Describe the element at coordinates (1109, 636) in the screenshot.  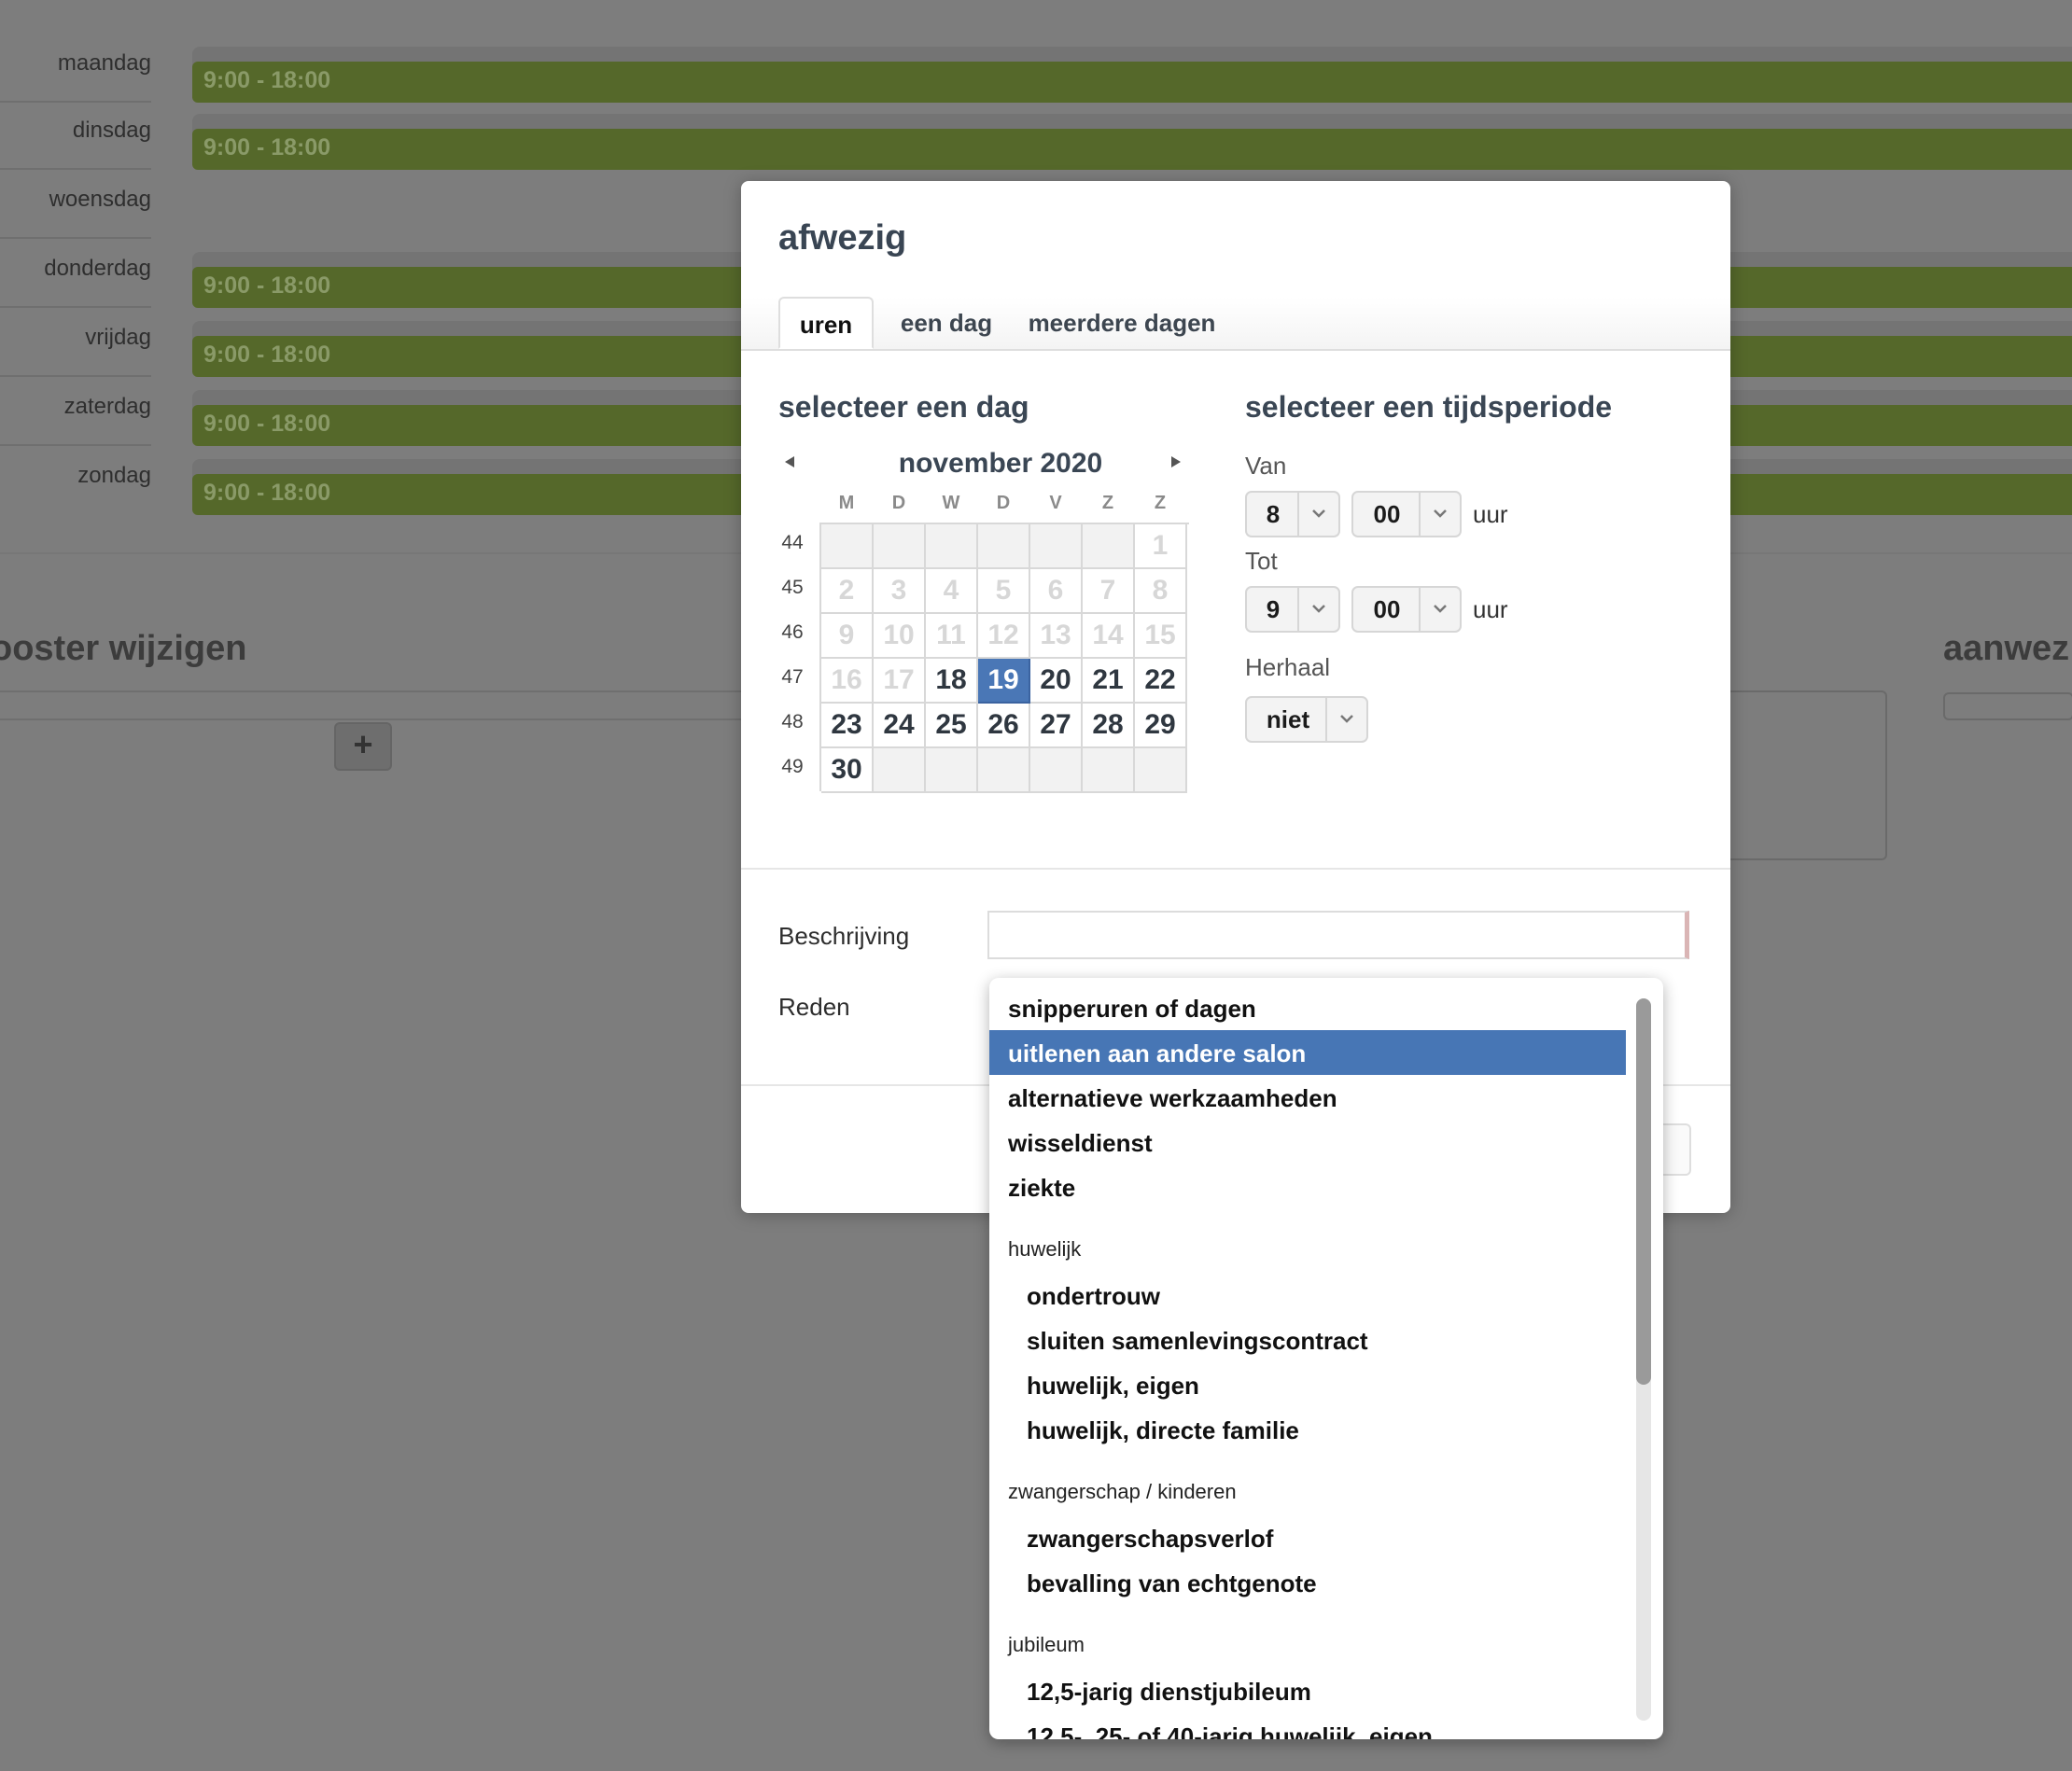
I see `calendar-day-disabled: 14` at that location.